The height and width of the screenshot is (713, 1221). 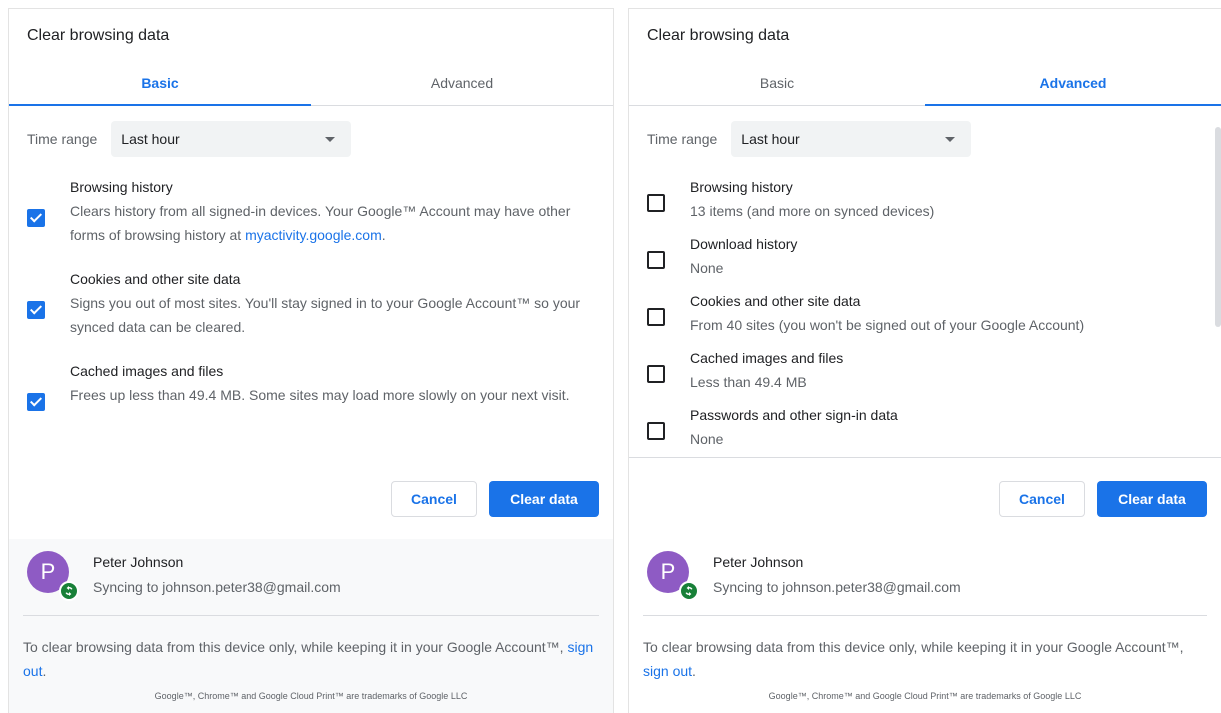 What do you see at coordinates (794, 415) in the screenshot?
I see `item-name: Passwords and other sign-in data` at bounding box center [794, 415].